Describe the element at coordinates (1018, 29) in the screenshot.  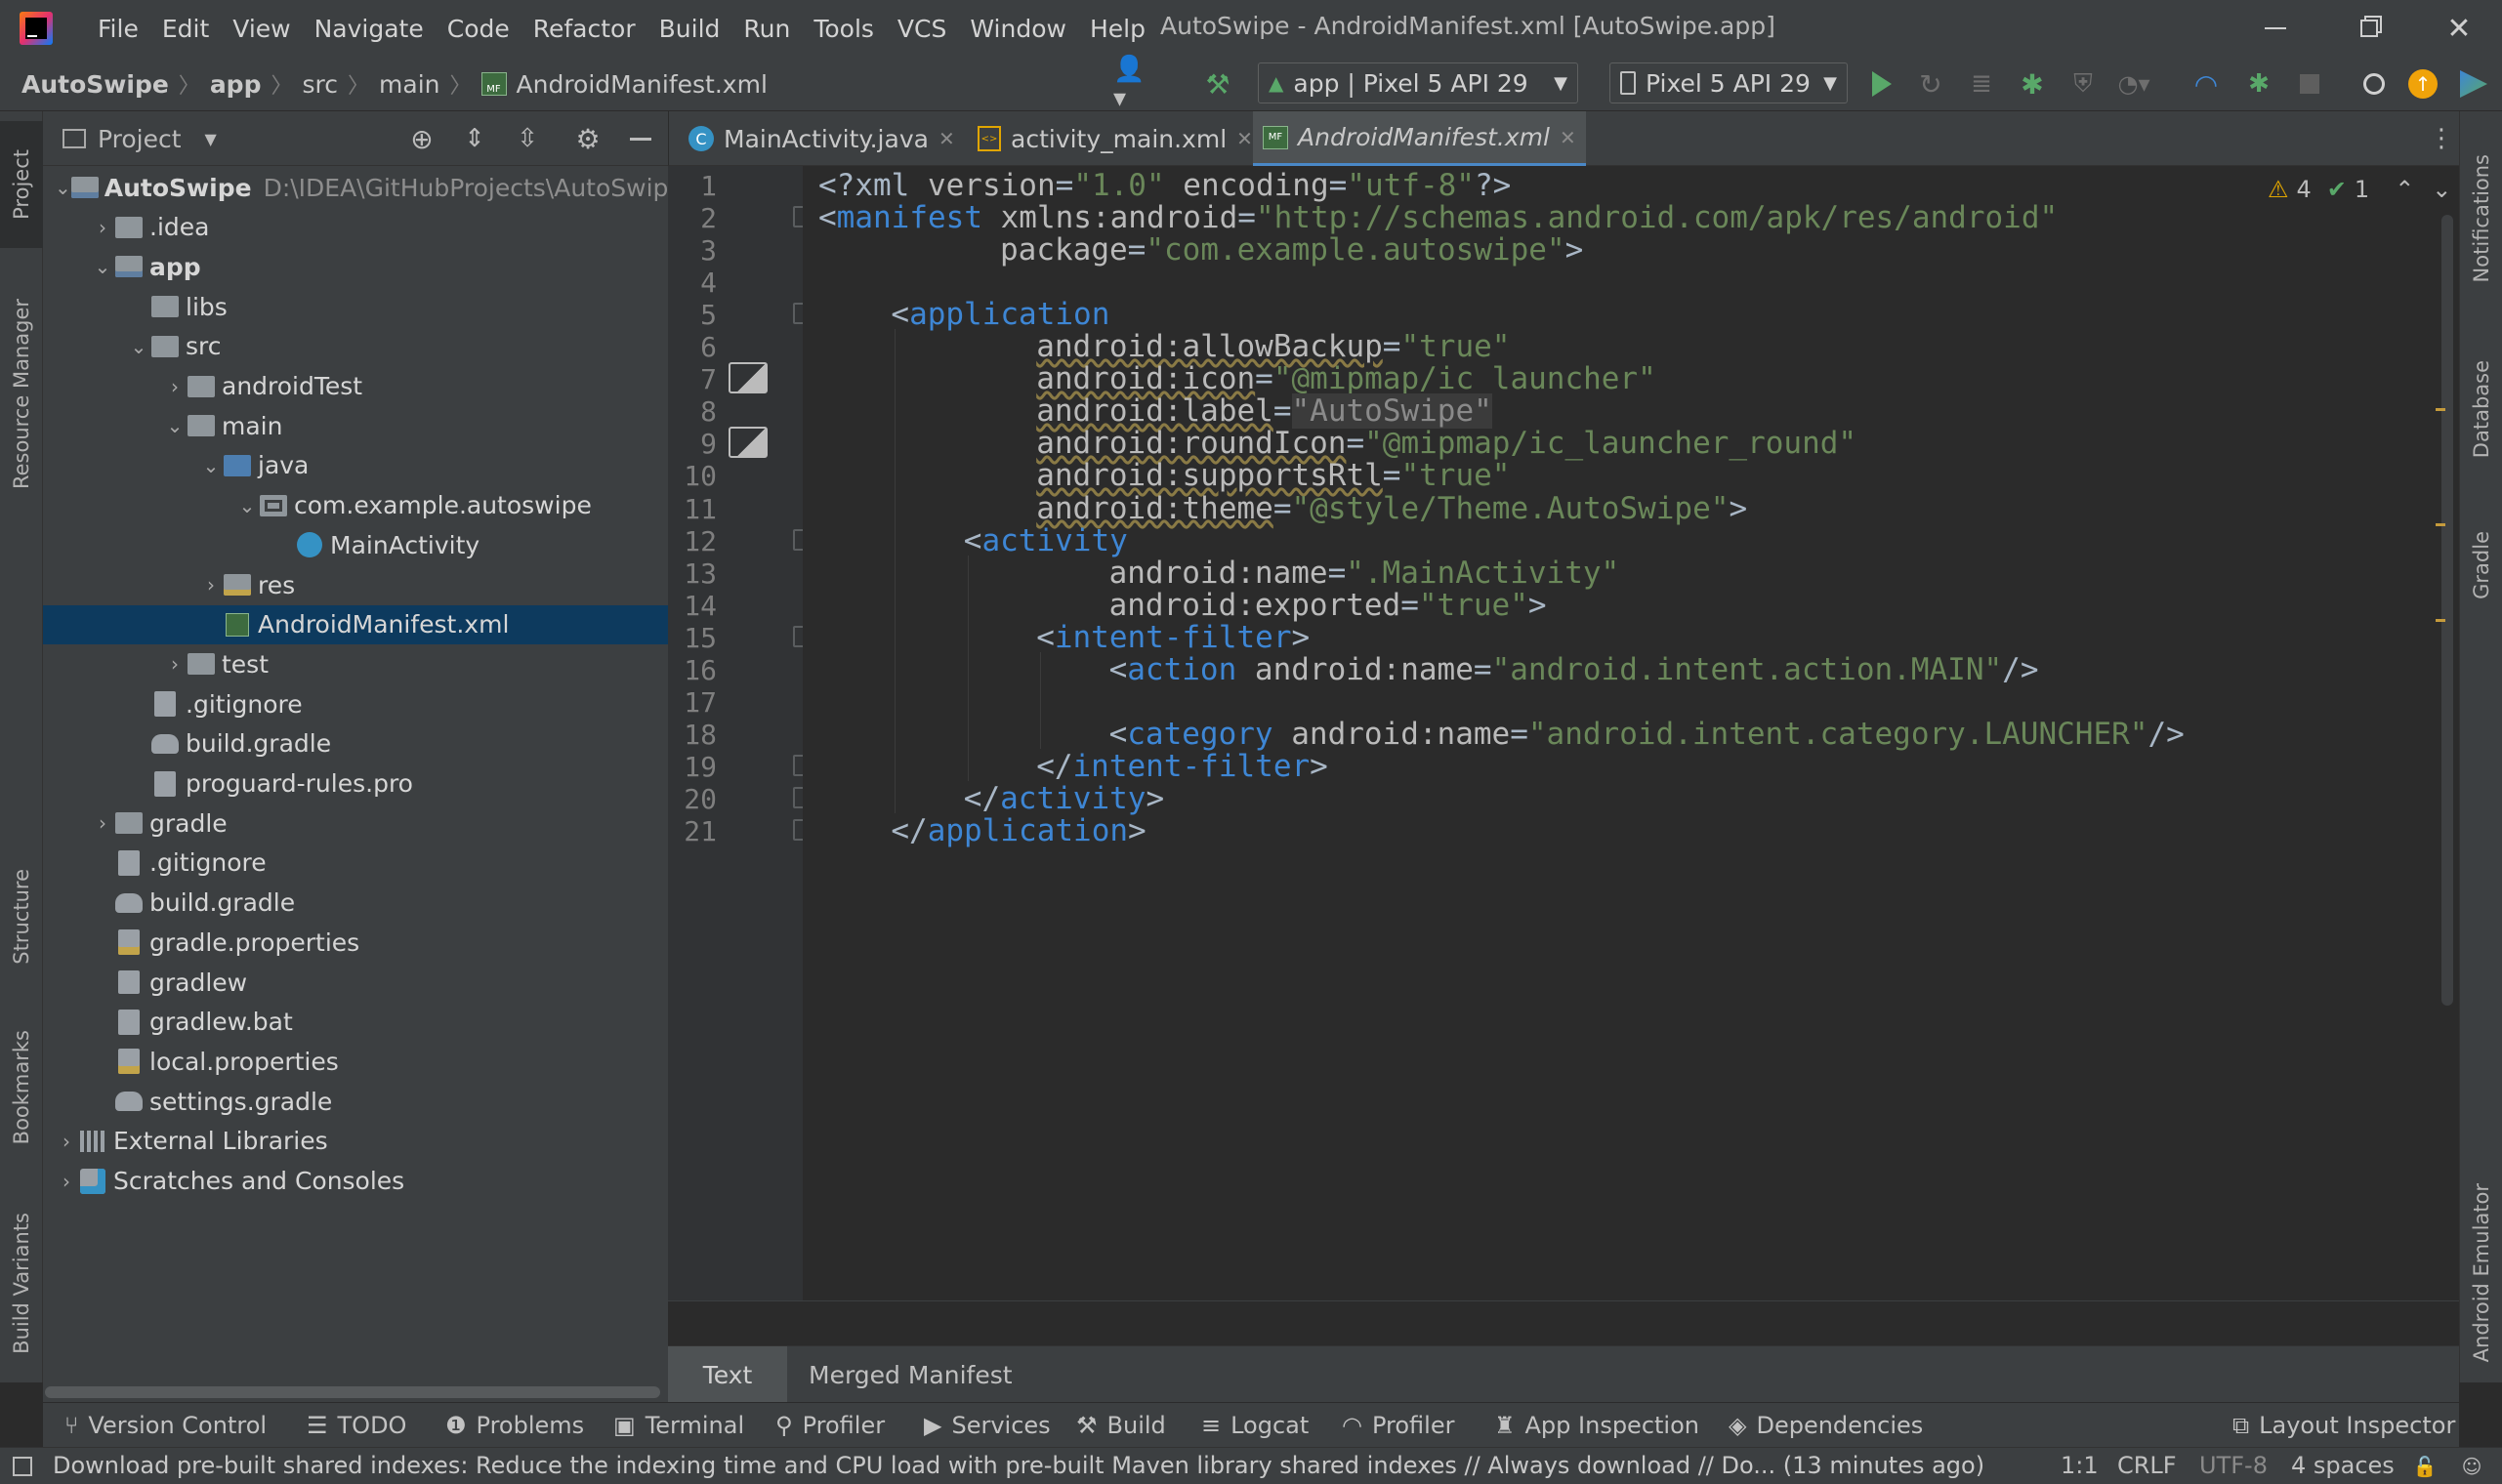
I see `menu-window: Window` at that location.